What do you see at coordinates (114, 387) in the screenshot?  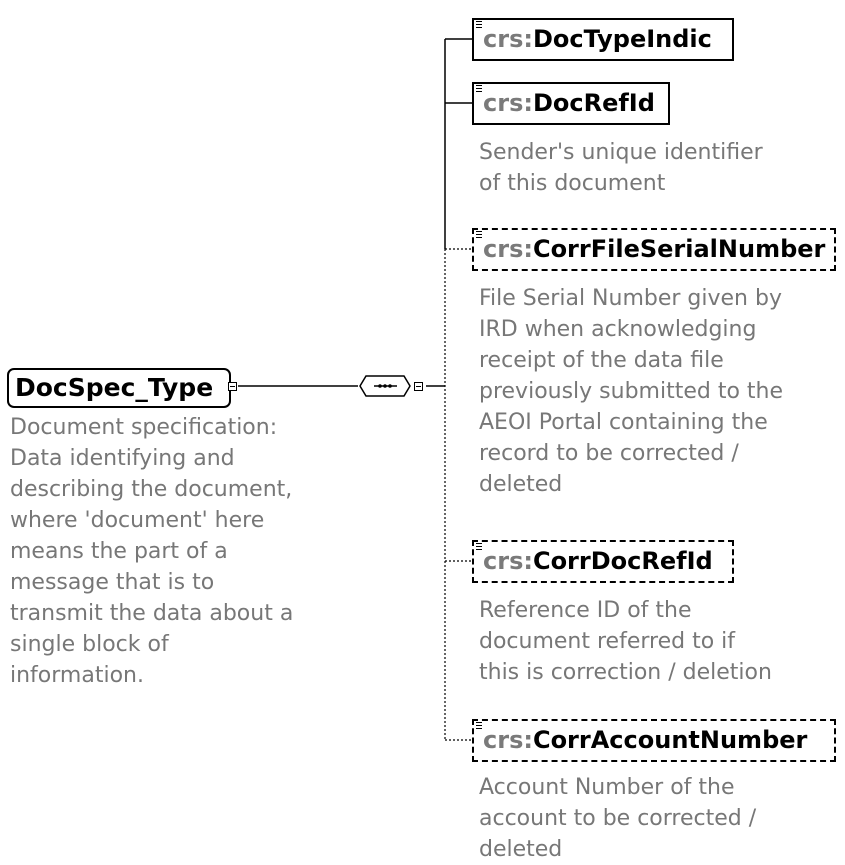 I see `root-element-name: DocSpec_Type` at bounding box center [114, 387].